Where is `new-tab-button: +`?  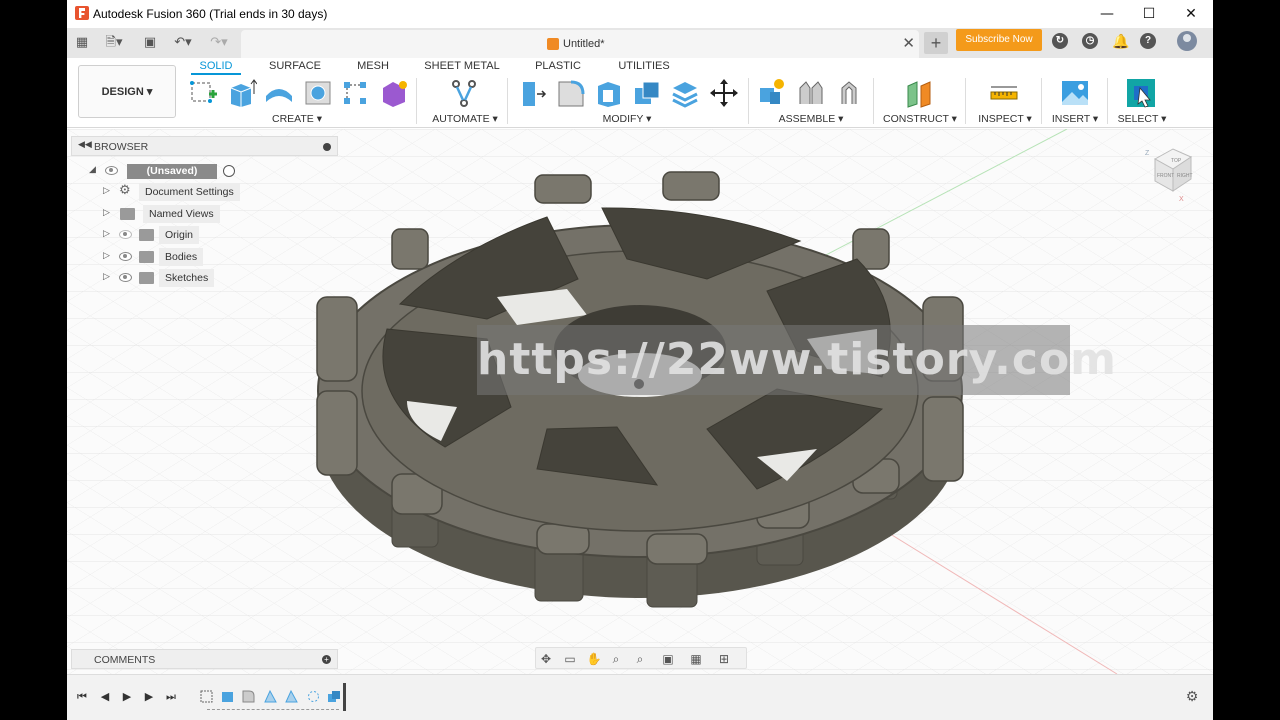
new-tab-button: + is located at coordinates (936, 43).